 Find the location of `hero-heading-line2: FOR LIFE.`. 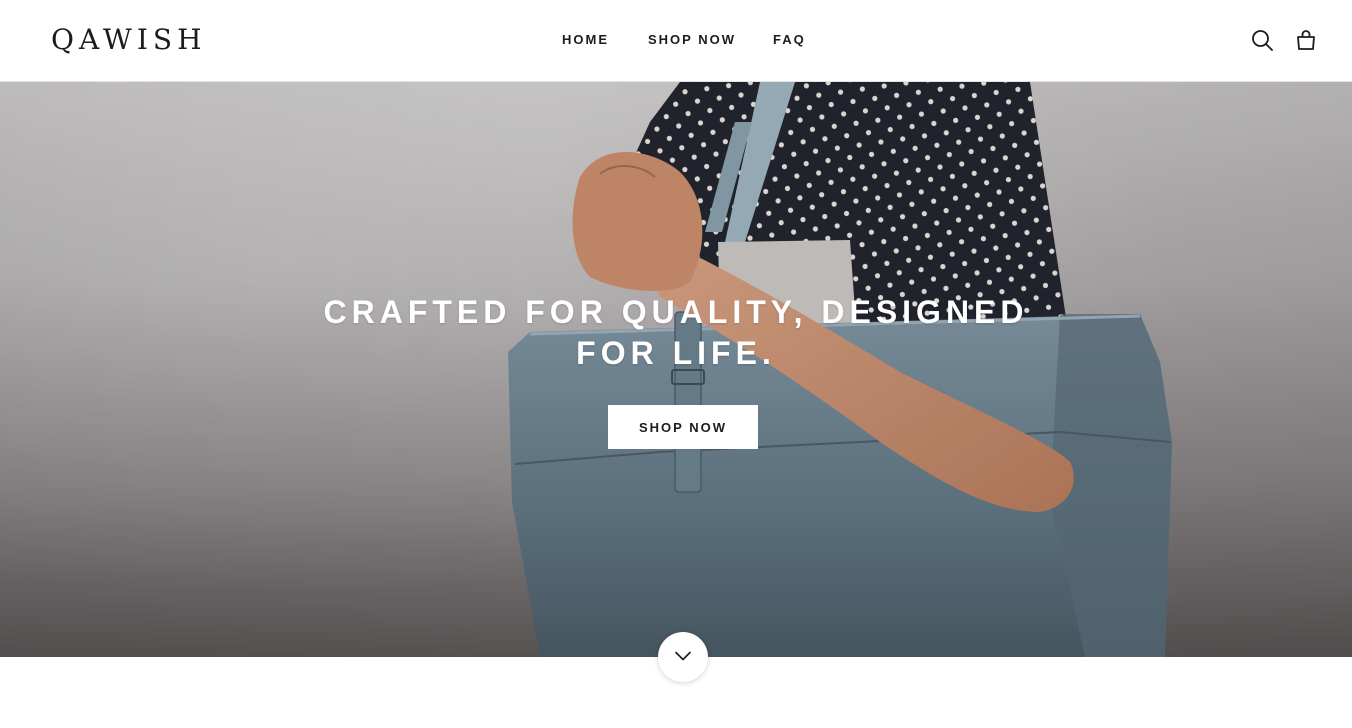

hero-heading-line2: FOR LIFE. is located at coordinates (676, 353).